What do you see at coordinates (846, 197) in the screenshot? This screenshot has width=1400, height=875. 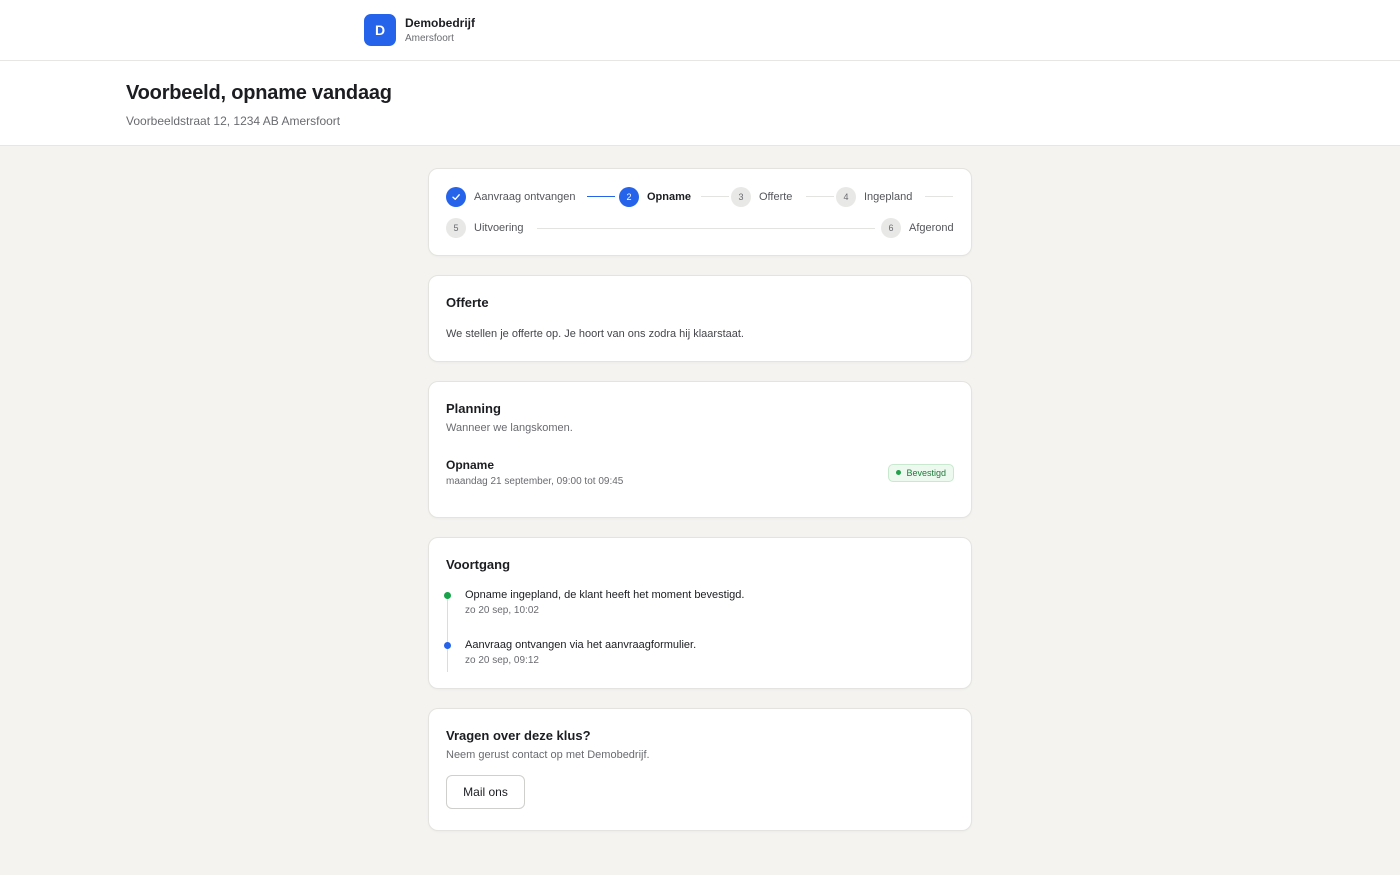 I see `step-number: 4` at bounding box center [846, 197].